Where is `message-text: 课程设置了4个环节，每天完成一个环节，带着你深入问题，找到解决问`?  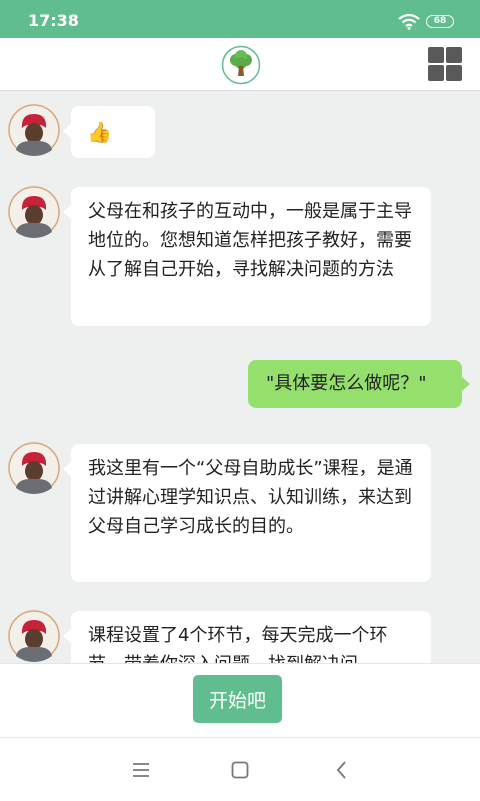
message-text: 课程设置了4个环节，每天完成一个环节，带着你深入问题，找到解决问 is located at coordinates (238, 644).